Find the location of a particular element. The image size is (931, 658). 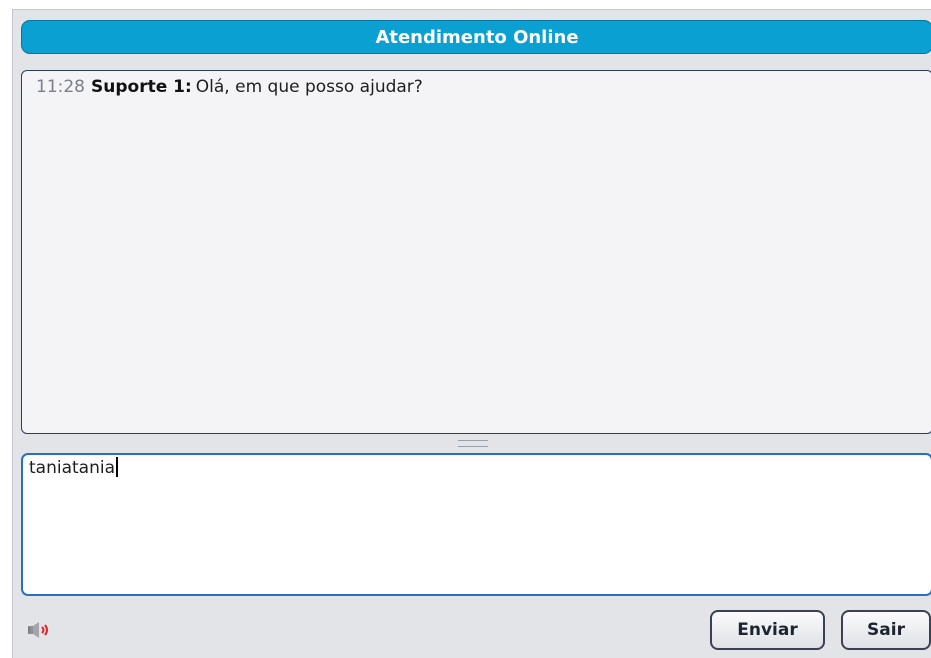

send-button: Enviar is located at coordinates (767, 630).